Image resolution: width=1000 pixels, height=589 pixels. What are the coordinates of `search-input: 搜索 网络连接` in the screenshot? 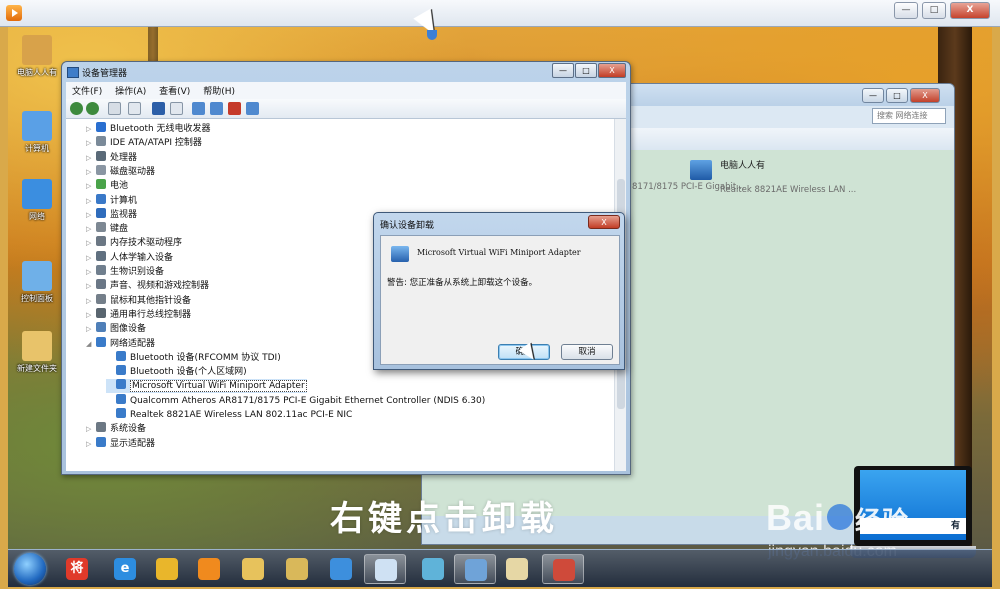 It's located at (909, 116).